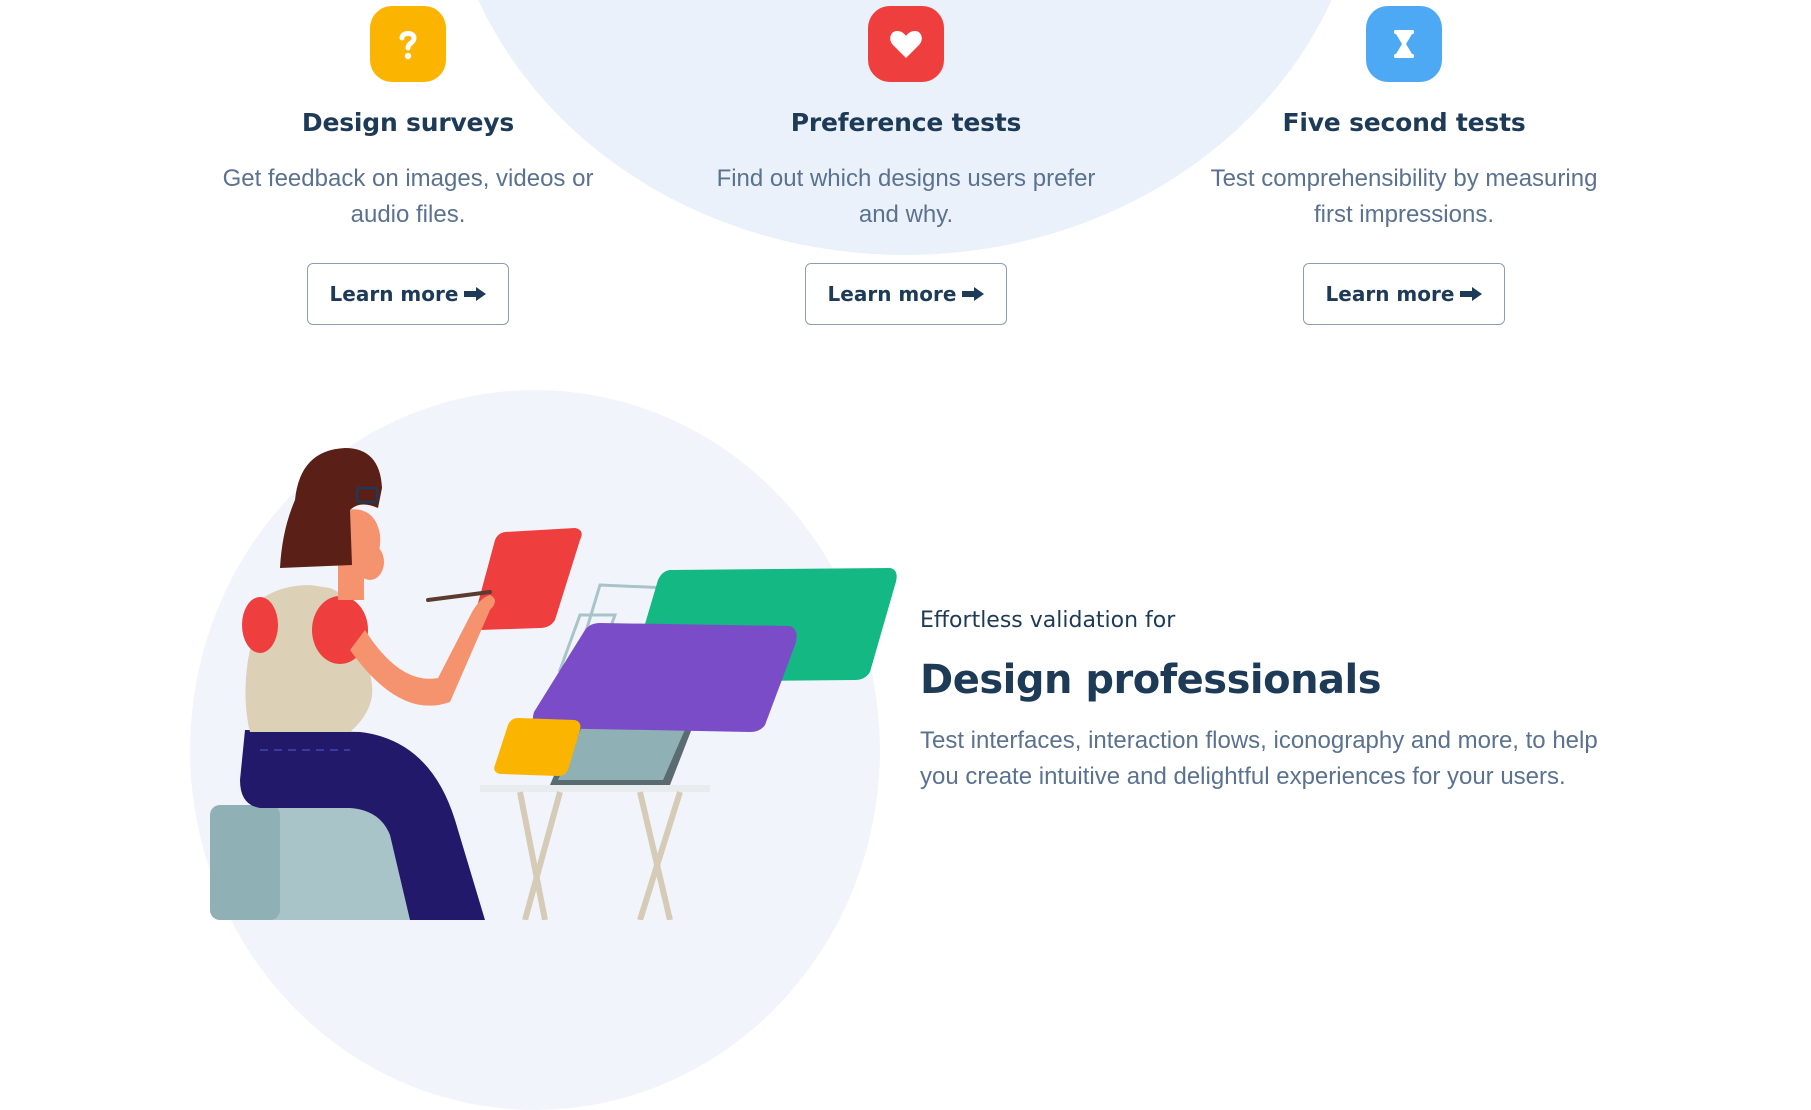 This screenshot has width=1811, height=1110. I want to click on hourglass-icon, so click(1404, 44).